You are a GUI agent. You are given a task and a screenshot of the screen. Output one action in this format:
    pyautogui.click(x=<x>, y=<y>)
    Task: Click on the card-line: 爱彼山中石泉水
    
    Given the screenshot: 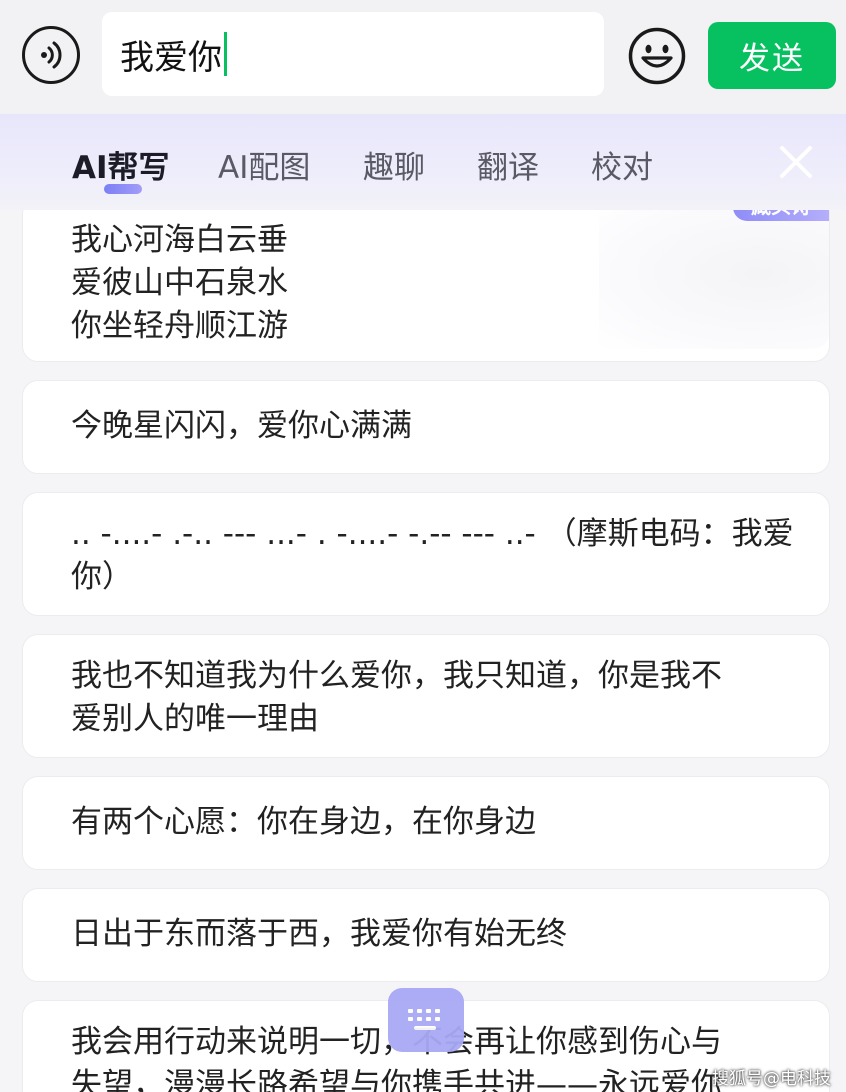 What is the action you would take?
    pyautogui.click(x=179, y=283)
    